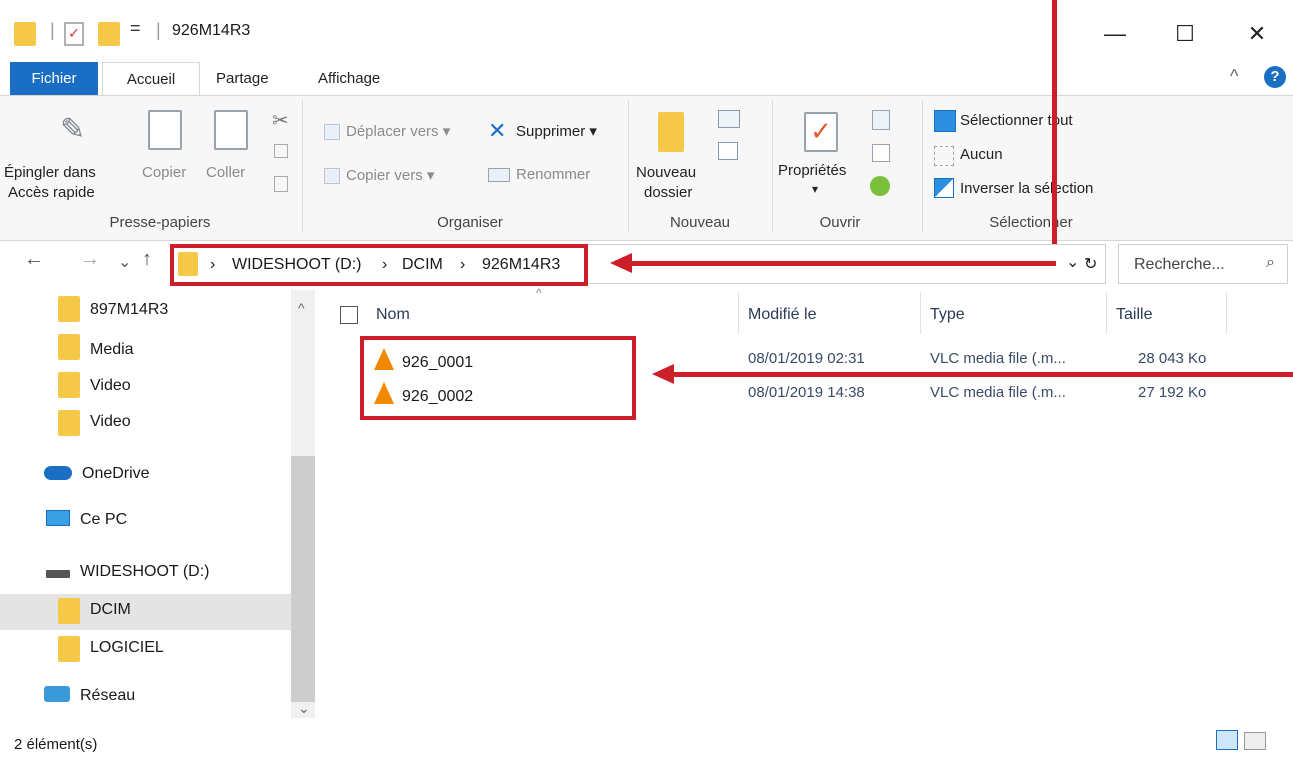  Describe the element at coordinates (349, 79) in the screenshot. I see `tab-affichage: Affichage` at that location.